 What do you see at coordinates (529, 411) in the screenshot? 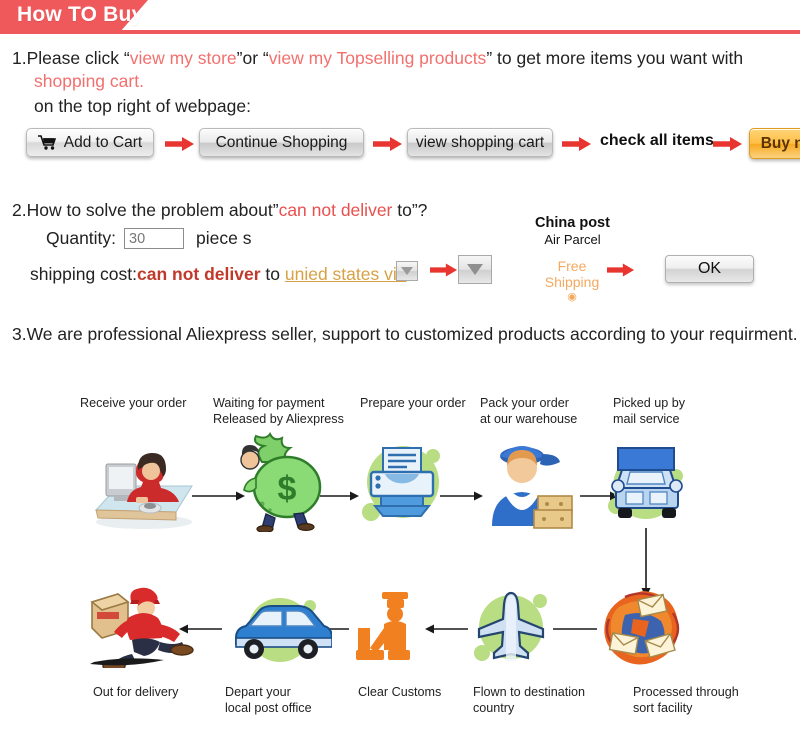
I see `flow-label-pack-order: Pack your order at our warehouse` at bounding box center [529, 411].